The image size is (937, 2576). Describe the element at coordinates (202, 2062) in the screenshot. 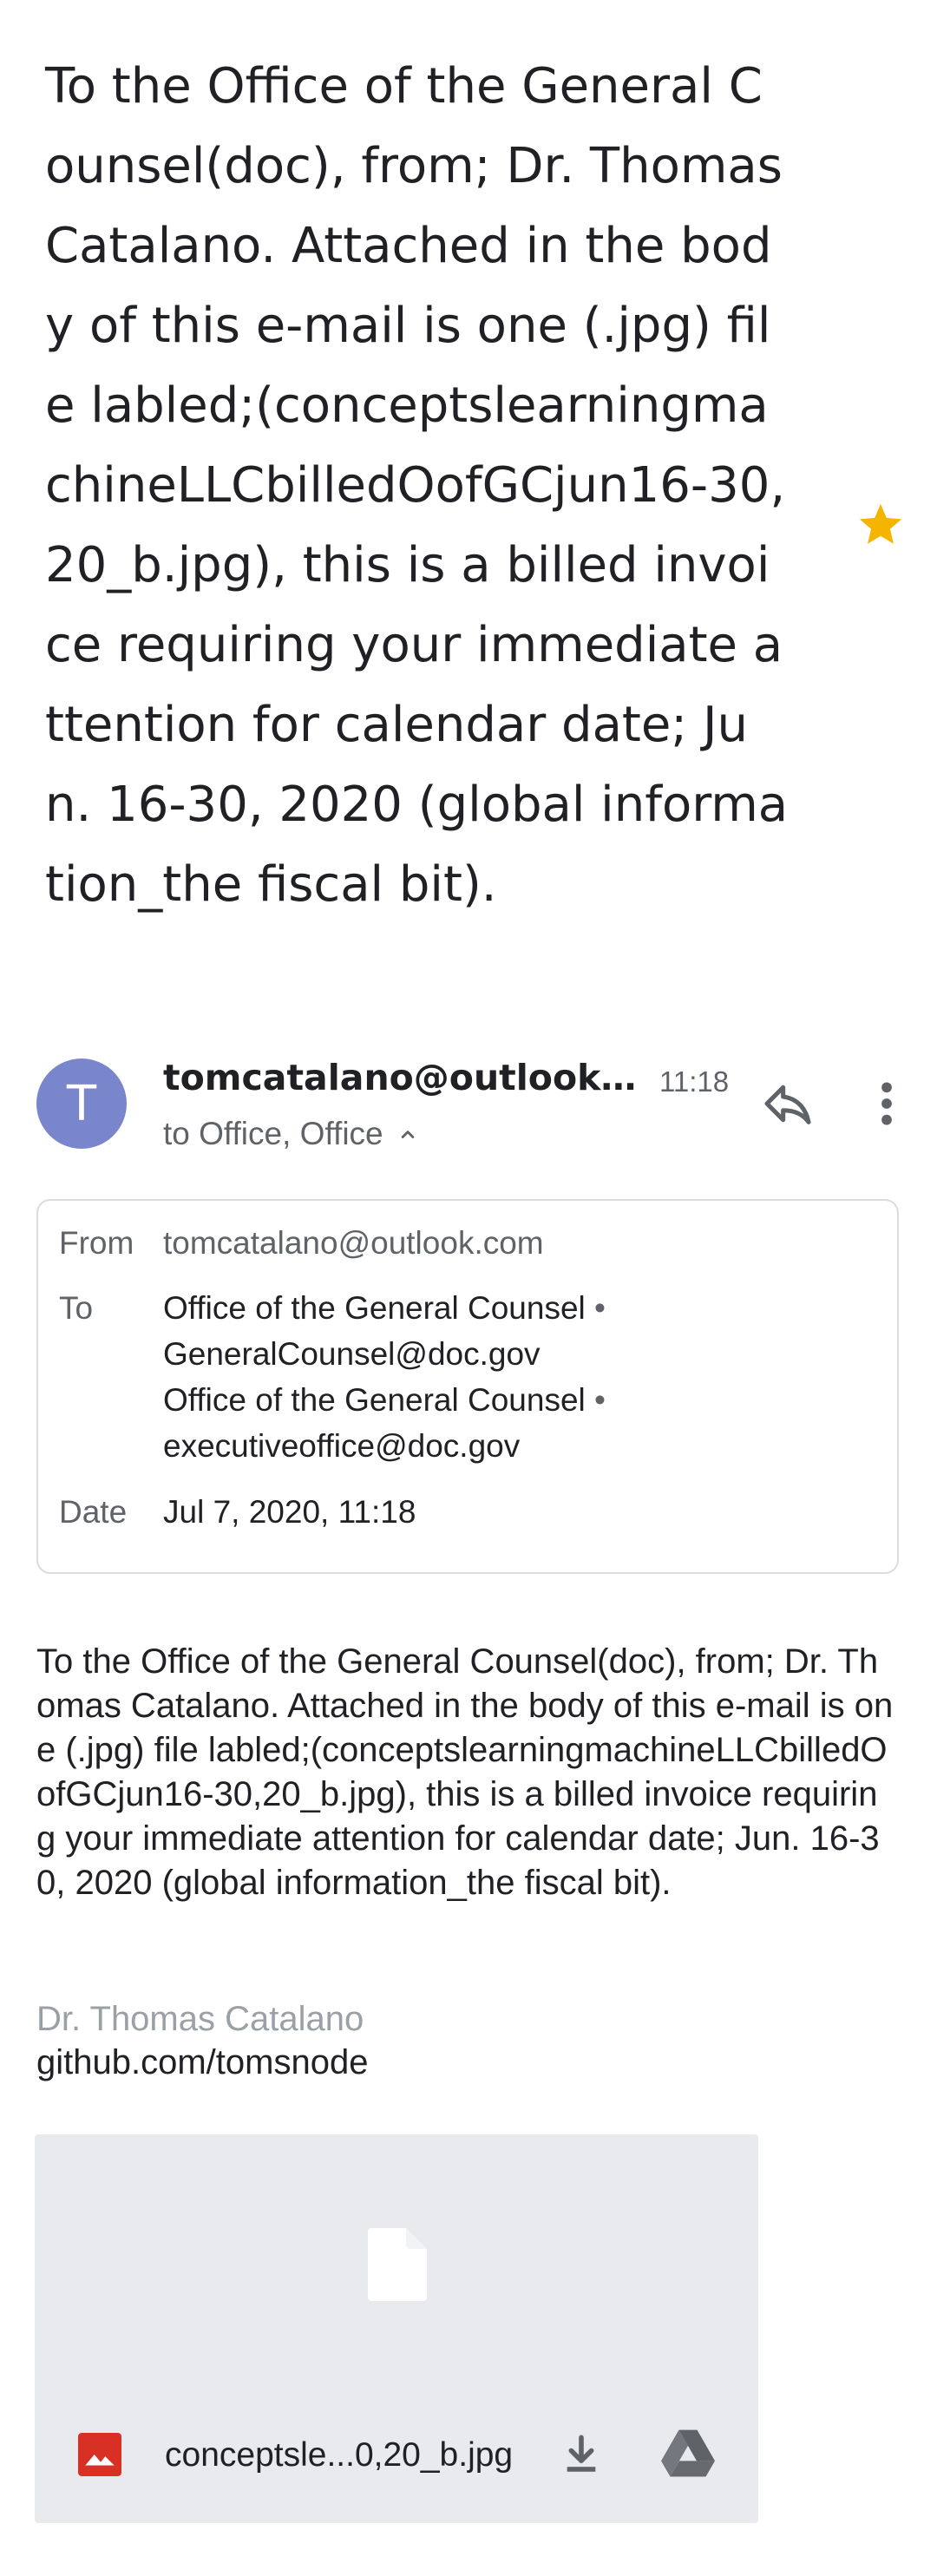

I see `signature-link: github.com/tomsnode` at that location.